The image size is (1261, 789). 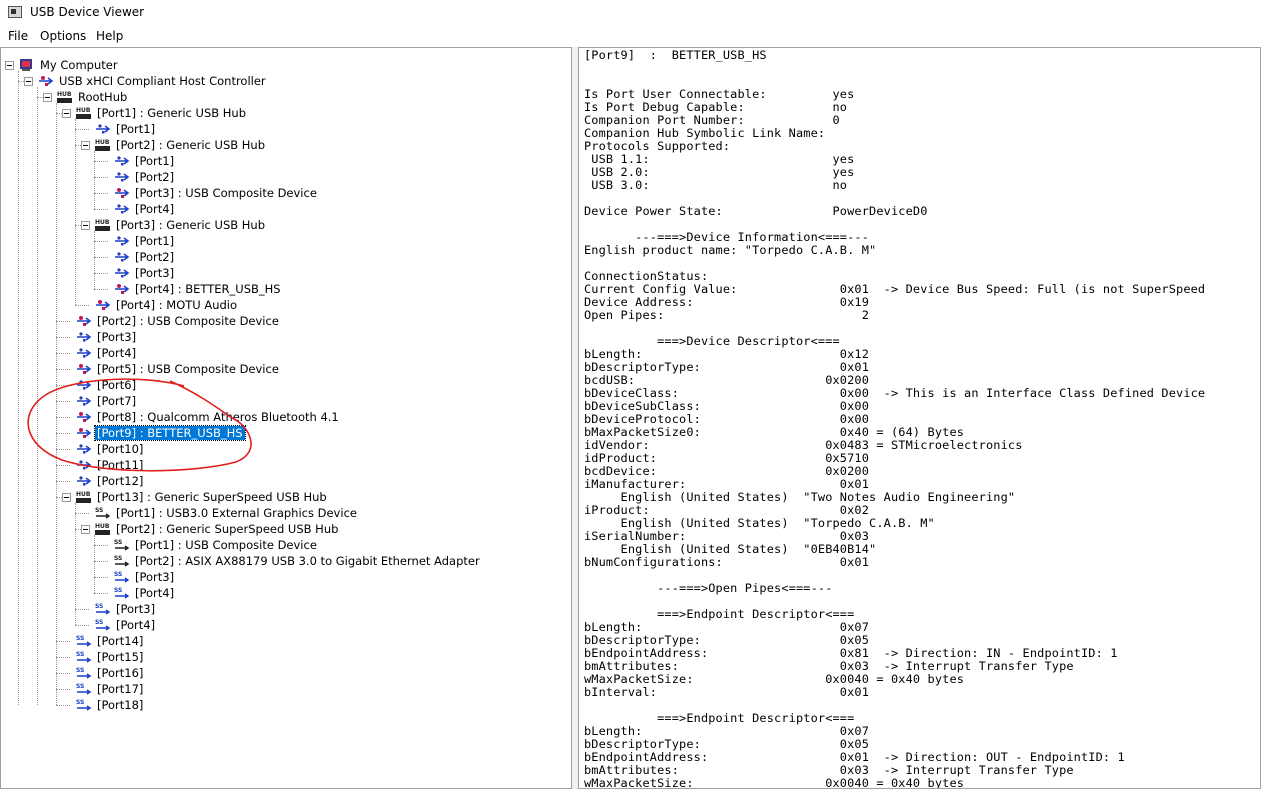 What do you see at coordinates (202, 497) in the screenshot?
I see `tree-item: HUB [Port13] : Generic SuperSpeed USB Hub` at bounding box center [202, 497].